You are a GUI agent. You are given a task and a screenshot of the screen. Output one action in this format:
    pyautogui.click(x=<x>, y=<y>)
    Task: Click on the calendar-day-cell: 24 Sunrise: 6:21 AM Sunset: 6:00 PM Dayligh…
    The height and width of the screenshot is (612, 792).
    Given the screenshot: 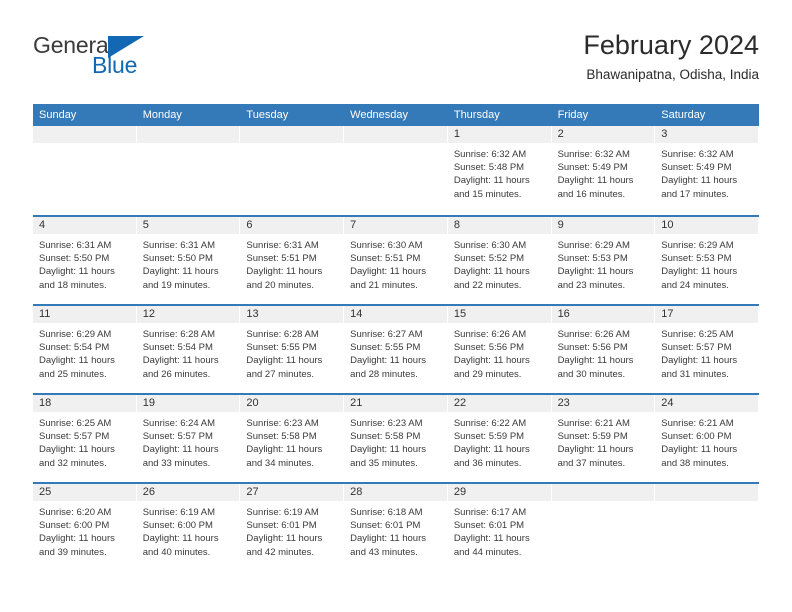 What is the action you would take?
    pyautogui.click(x=707, y=438)
    